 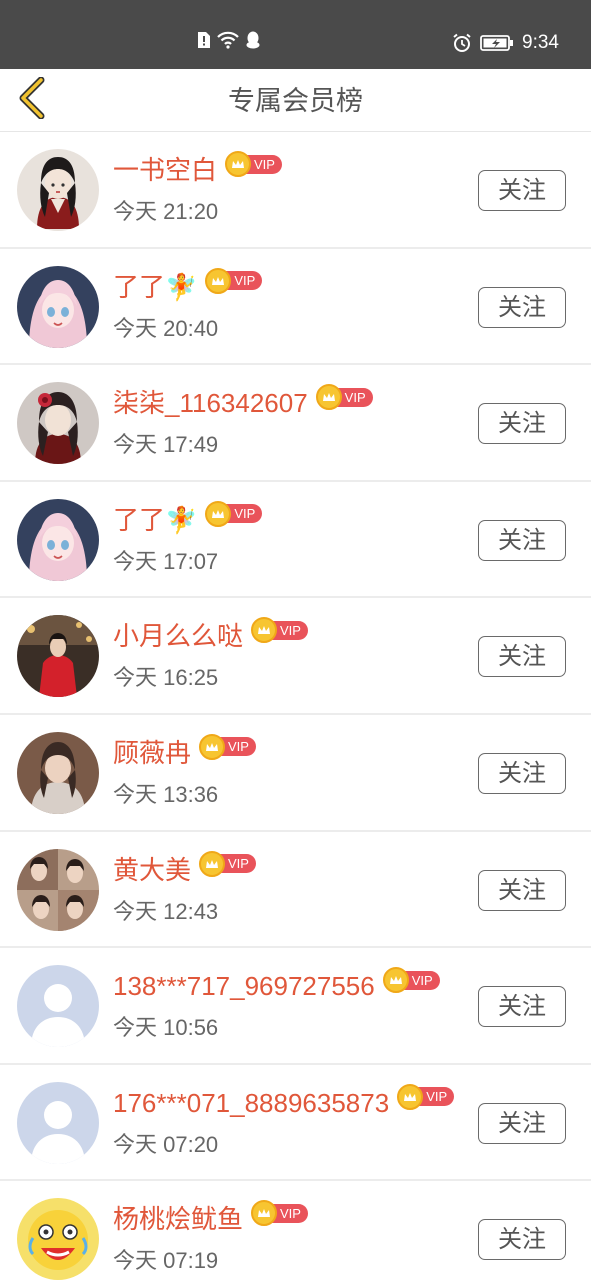 I want to click on battery-icon, so click(x=497, y=43).